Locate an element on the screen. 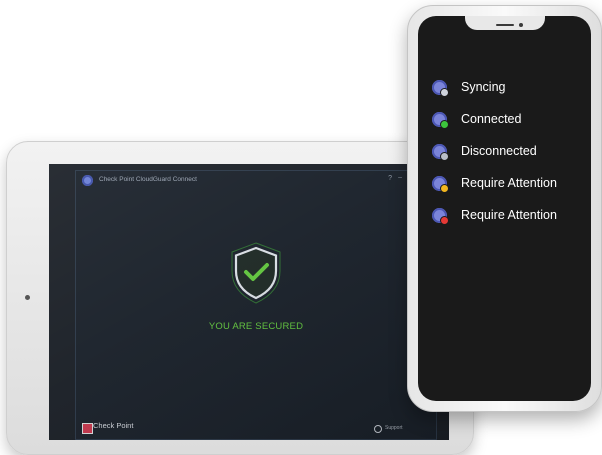 The width and height of the screenshot is (602, 455). app-logo-icon is located at coordinates (87, 180).